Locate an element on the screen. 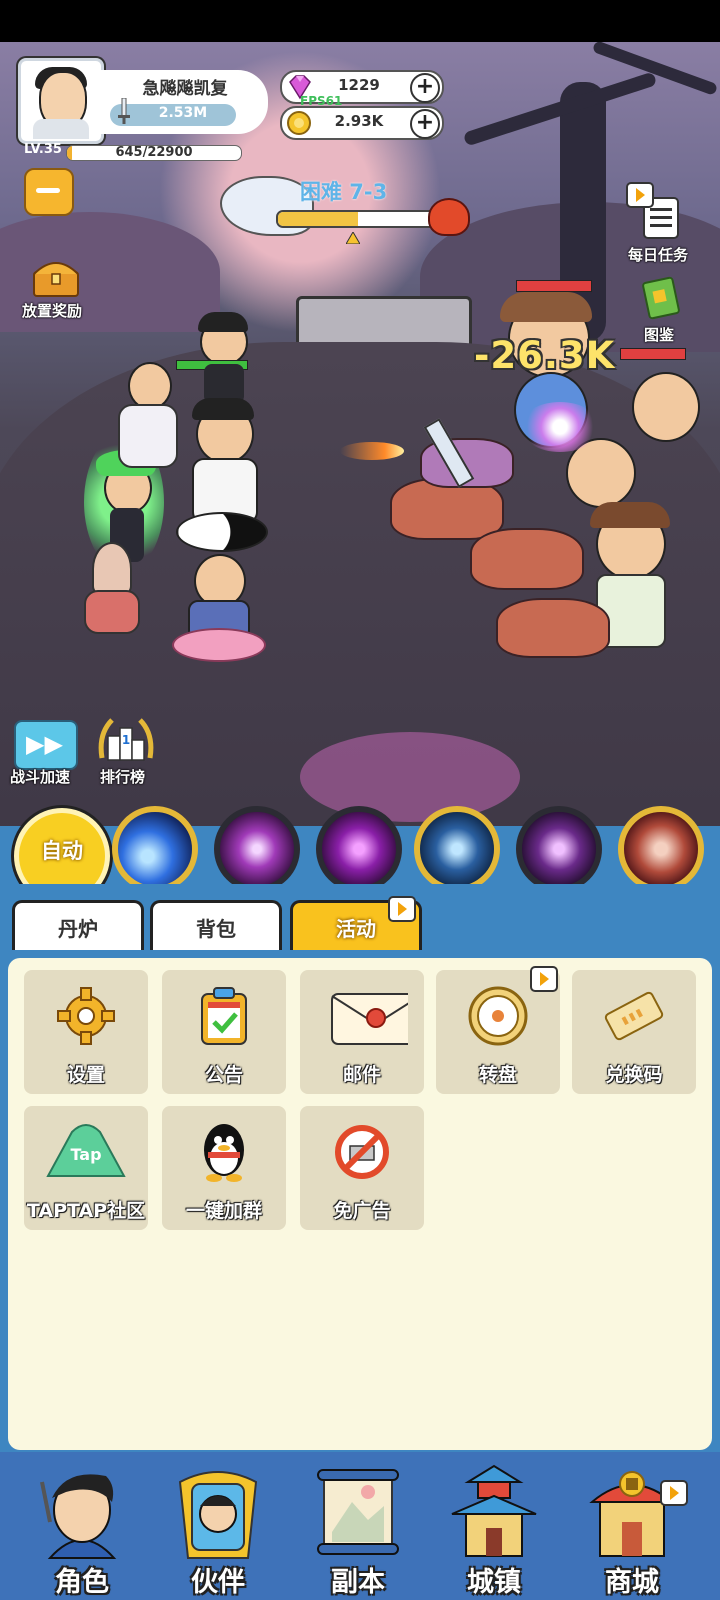 This screenshot has width=720, height=1600. stage-label: 困难 7-3 is located at coordinates (344, 192).